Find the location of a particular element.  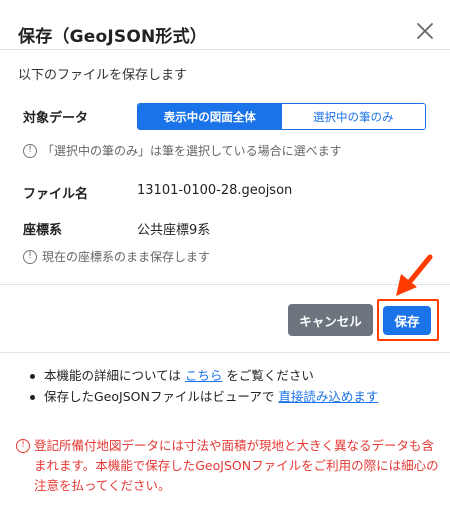

crs-note-text: 現在の座標系のまま保存します is located at coordinates (126, 257).